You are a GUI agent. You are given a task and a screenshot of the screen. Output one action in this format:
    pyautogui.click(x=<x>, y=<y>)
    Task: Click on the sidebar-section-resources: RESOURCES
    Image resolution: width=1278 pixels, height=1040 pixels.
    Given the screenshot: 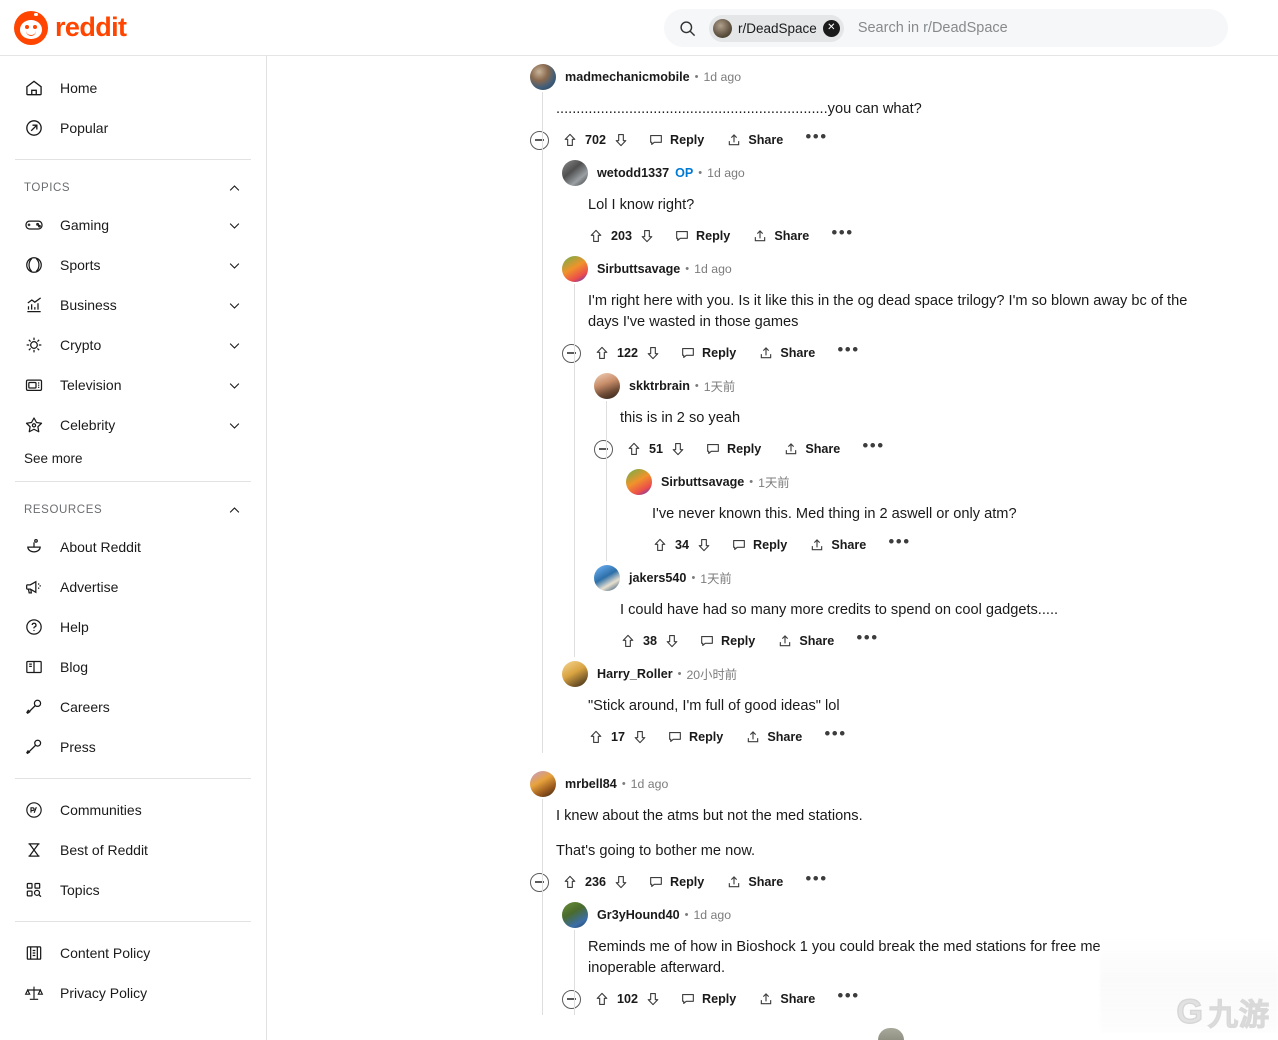 What is the action you would take?
    pyautogui.click(x=133, y=510)
    